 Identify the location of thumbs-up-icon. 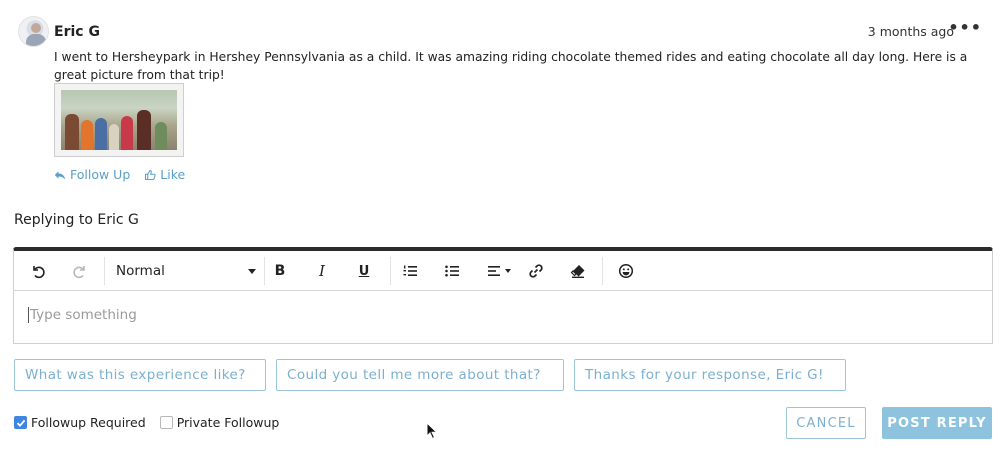
(150, 174).